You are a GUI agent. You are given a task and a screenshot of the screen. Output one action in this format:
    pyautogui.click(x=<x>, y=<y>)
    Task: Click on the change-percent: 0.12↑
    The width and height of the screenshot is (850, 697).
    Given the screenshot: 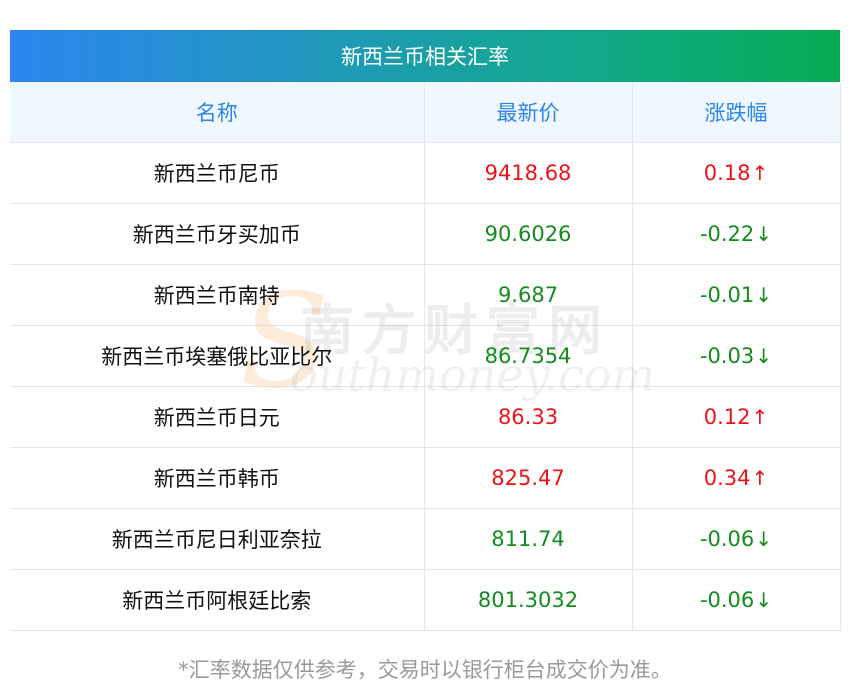 What is the action you would take?
    pyautogui.click(x=736, y=417)
    